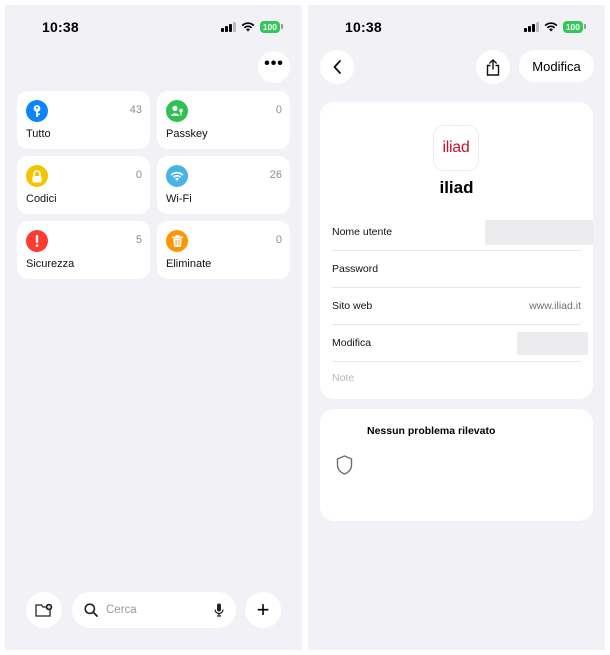 The height and width of the screenshot is (655, 610). Describe the element at coordinates (556, 66) in the screenshot. I see `edit-button: Modifica` at that location.